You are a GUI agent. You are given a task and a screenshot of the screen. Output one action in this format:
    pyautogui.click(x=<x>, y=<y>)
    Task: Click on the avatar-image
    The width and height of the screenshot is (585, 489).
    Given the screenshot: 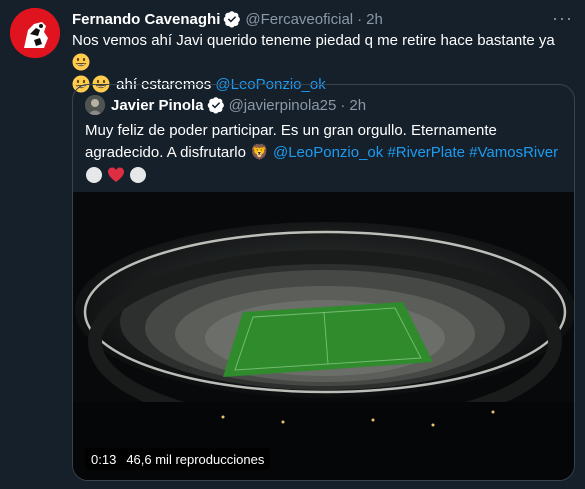 What is the action you would take?
    pyautogui.click(x=35, y=33)
    